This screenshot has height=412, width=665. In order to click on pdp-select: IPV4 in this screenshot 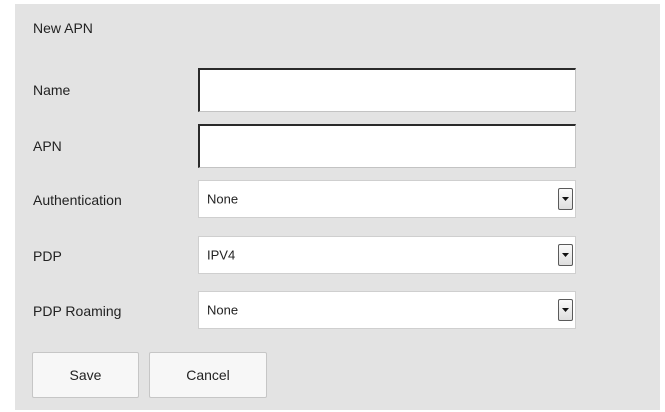, I will do `click(387, 255)`.